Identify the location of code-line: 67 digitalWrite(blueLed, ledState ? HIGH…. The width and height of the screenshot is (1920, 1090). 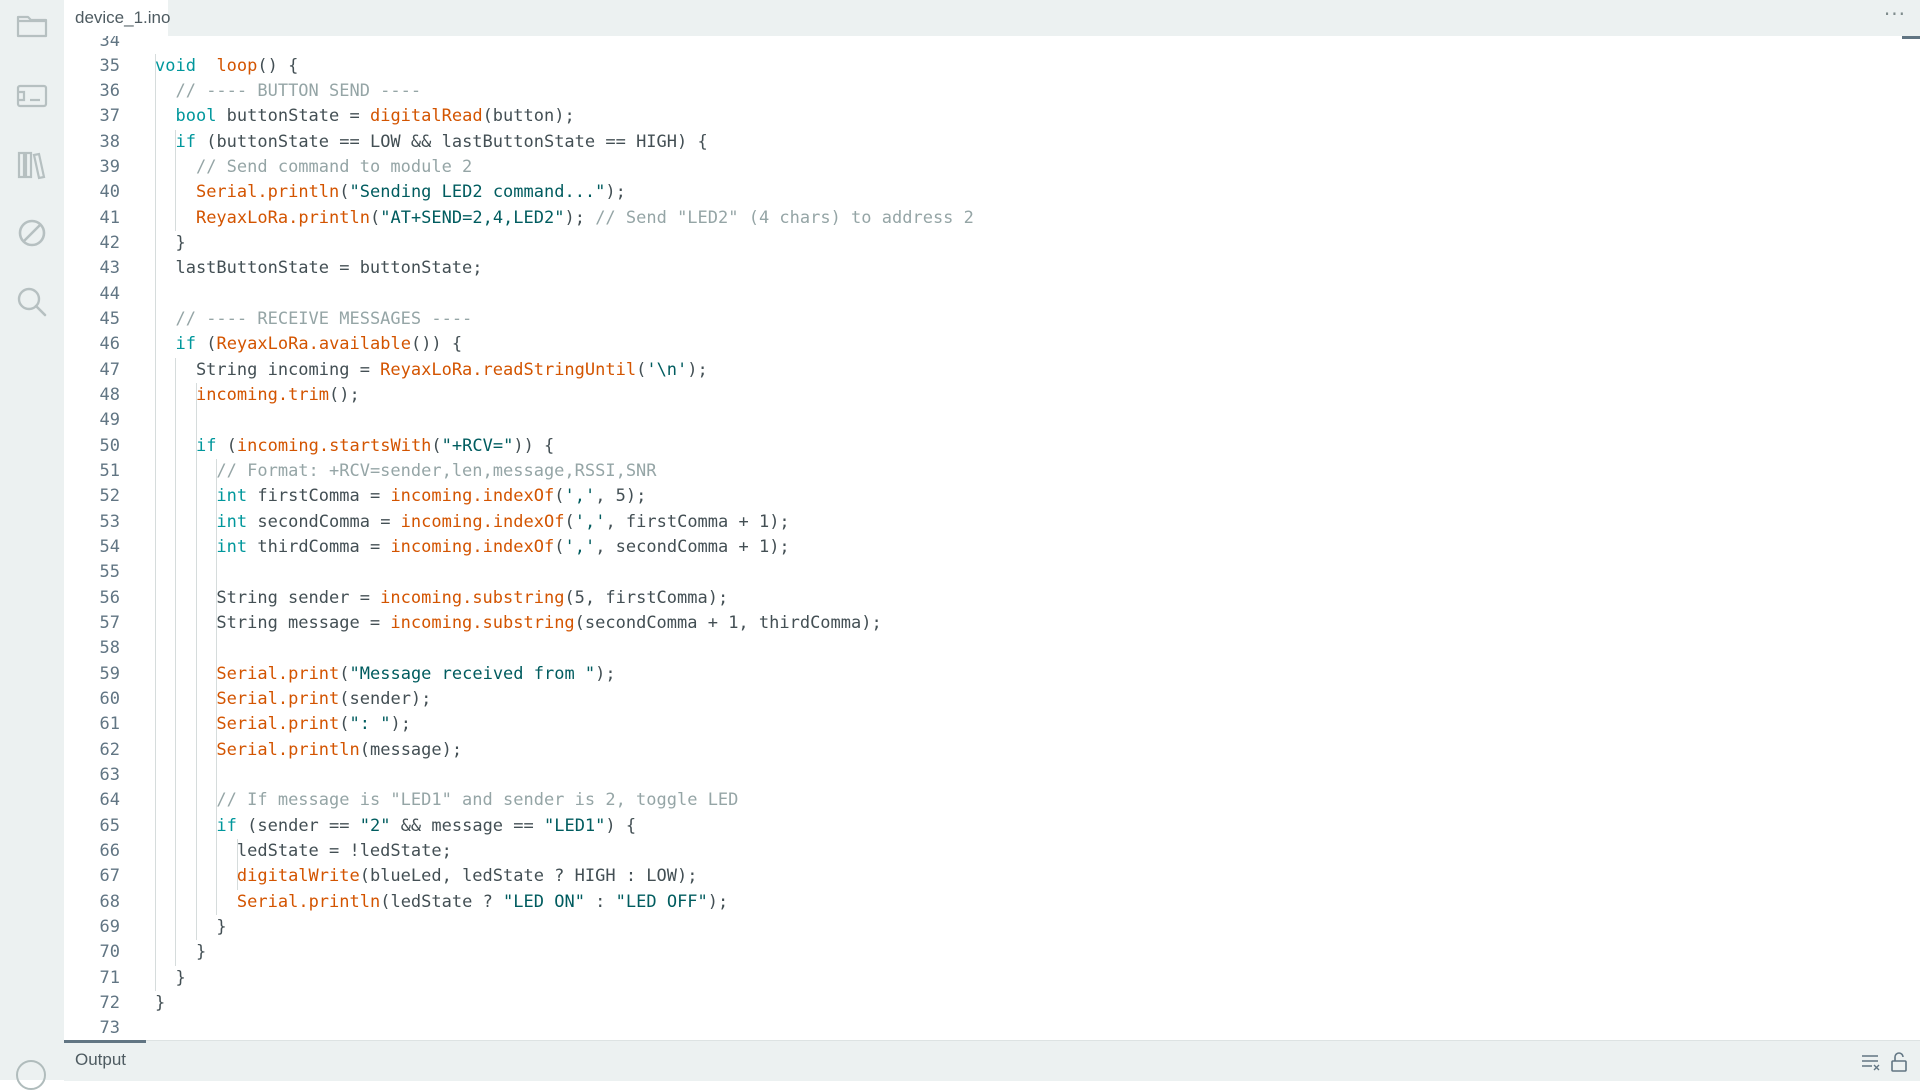
(992, 876).